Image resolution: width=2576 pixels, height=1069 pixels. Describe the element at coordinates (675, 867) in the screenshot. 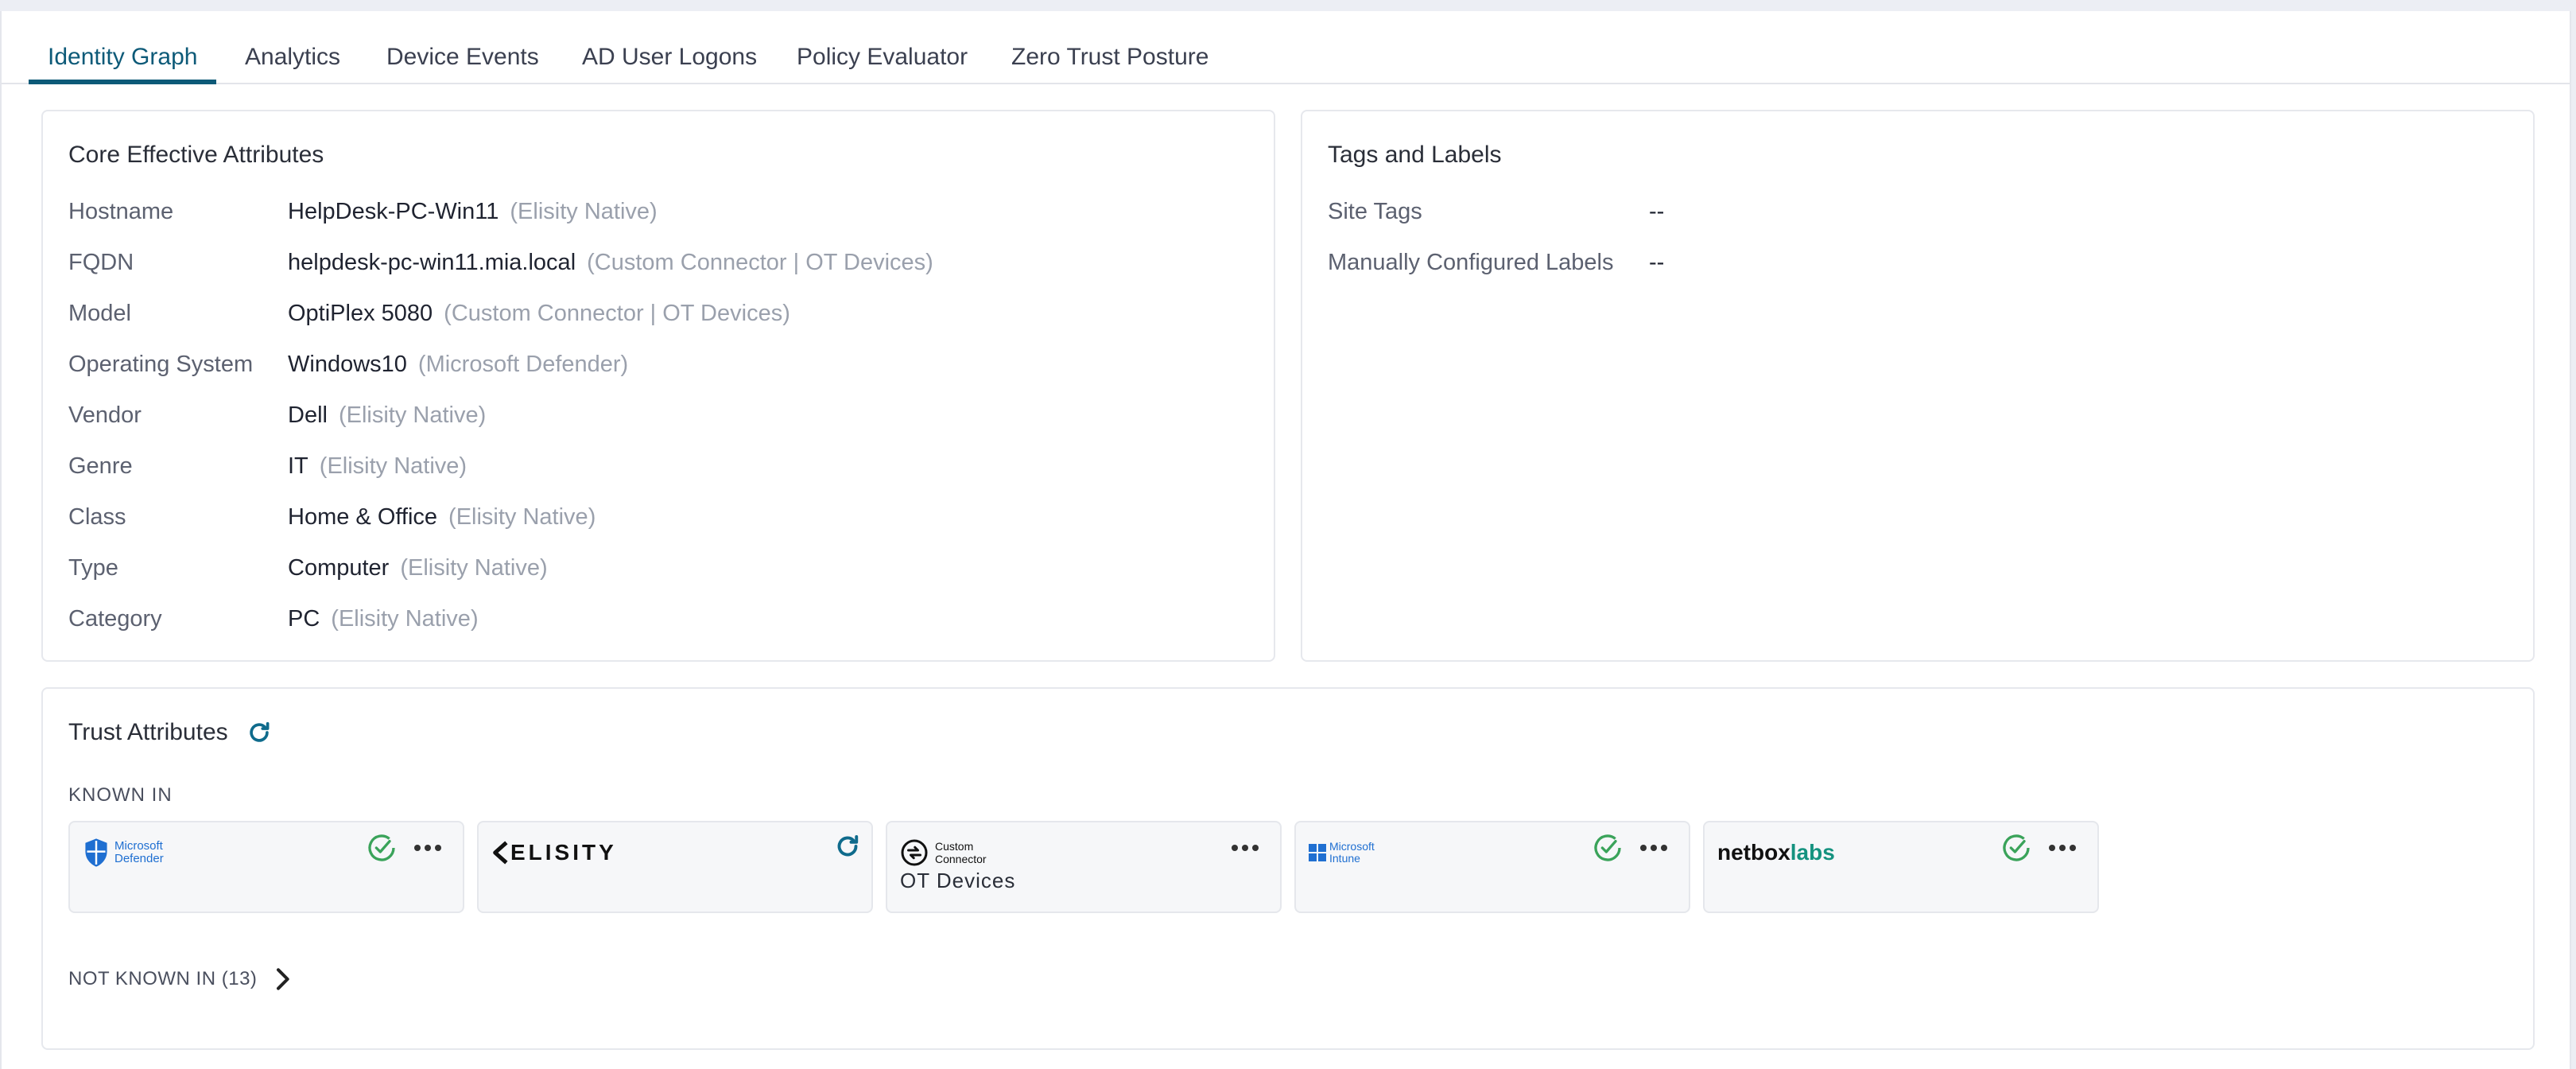

I see `vendor-card-elisity: ELISITY` at that location.